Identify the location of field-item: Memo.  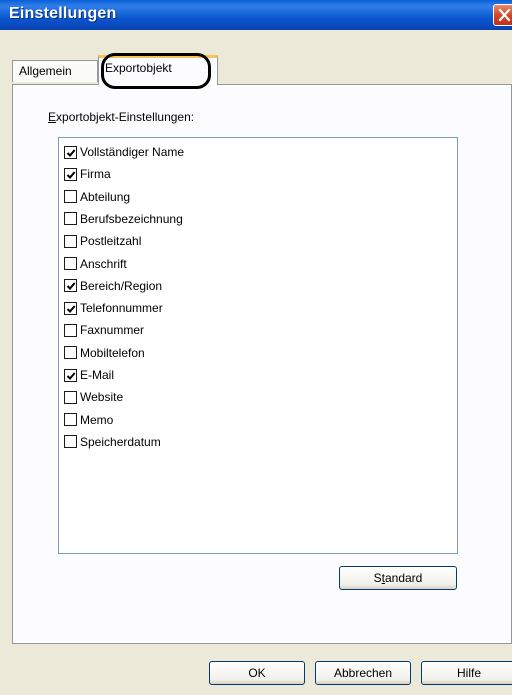
(88, 420).